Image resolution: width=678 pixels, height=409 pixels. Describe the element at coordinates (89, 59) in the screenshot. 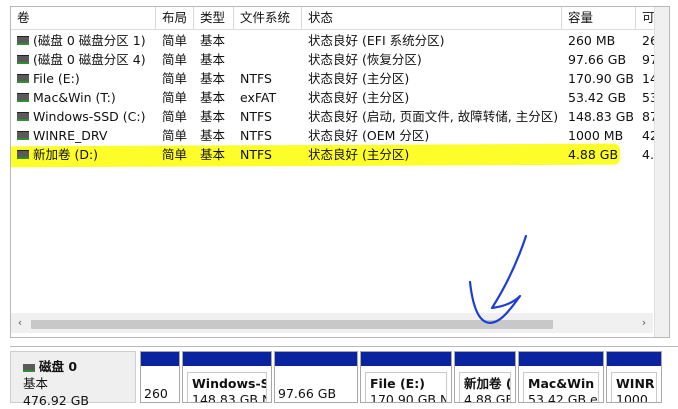

I see `volume-name: (磁盘 0 磁盘分区 4)` at that location.